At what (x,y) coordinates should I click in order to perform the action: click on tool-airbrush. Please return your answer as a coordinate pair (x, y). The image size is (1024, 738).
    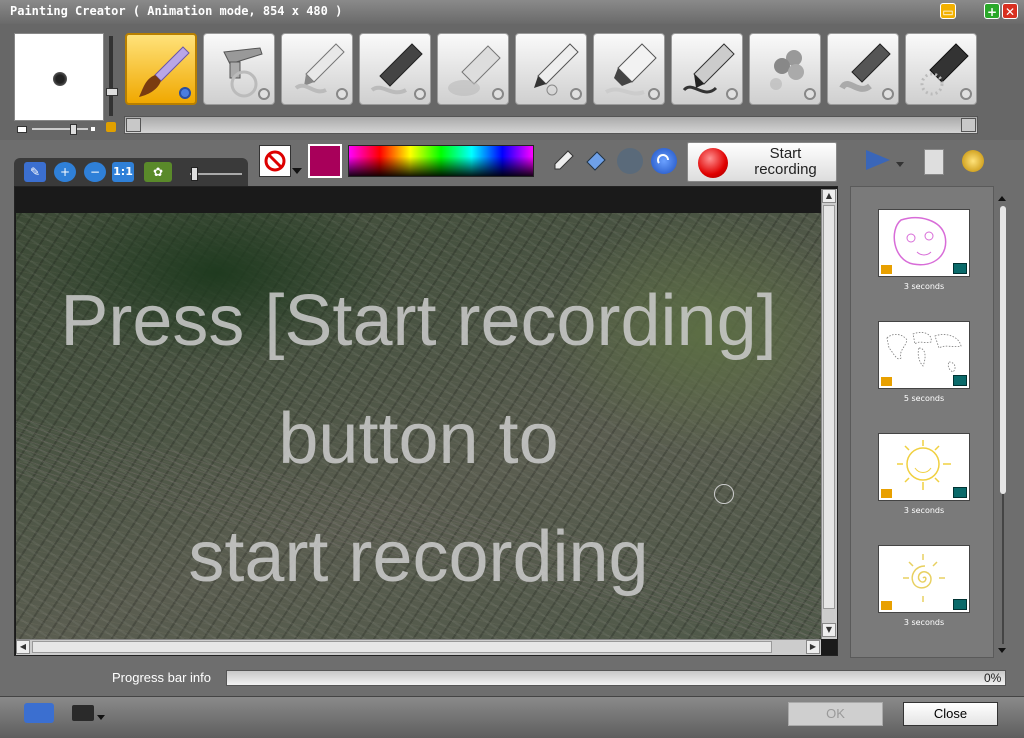
    Looking at the image, I should click on (239, 69).